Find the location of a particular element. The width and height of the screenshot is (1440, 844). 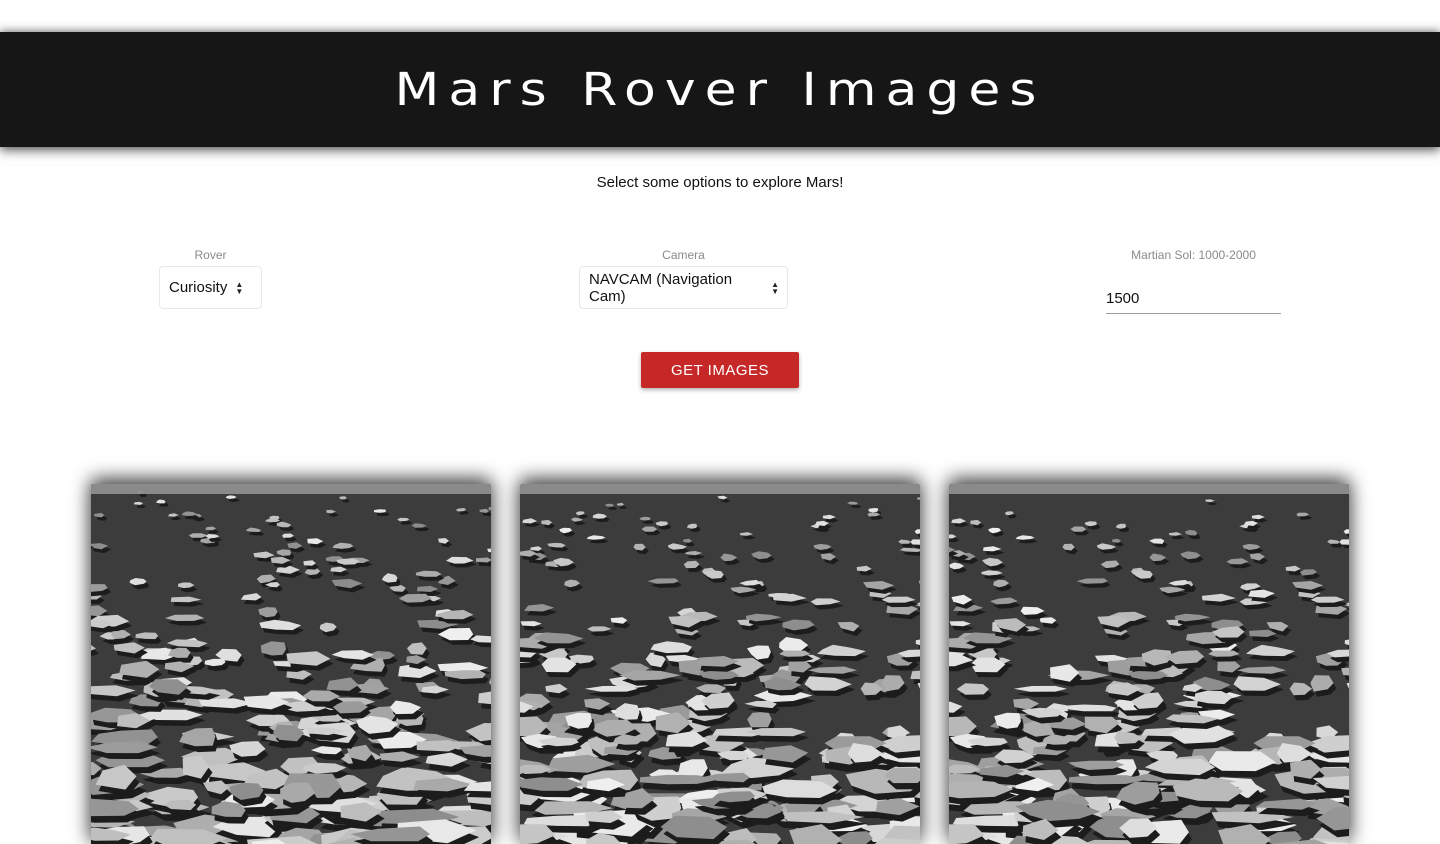

rover-field: Rover Curiosity ▲▼ is located at coordinates (210, 279).